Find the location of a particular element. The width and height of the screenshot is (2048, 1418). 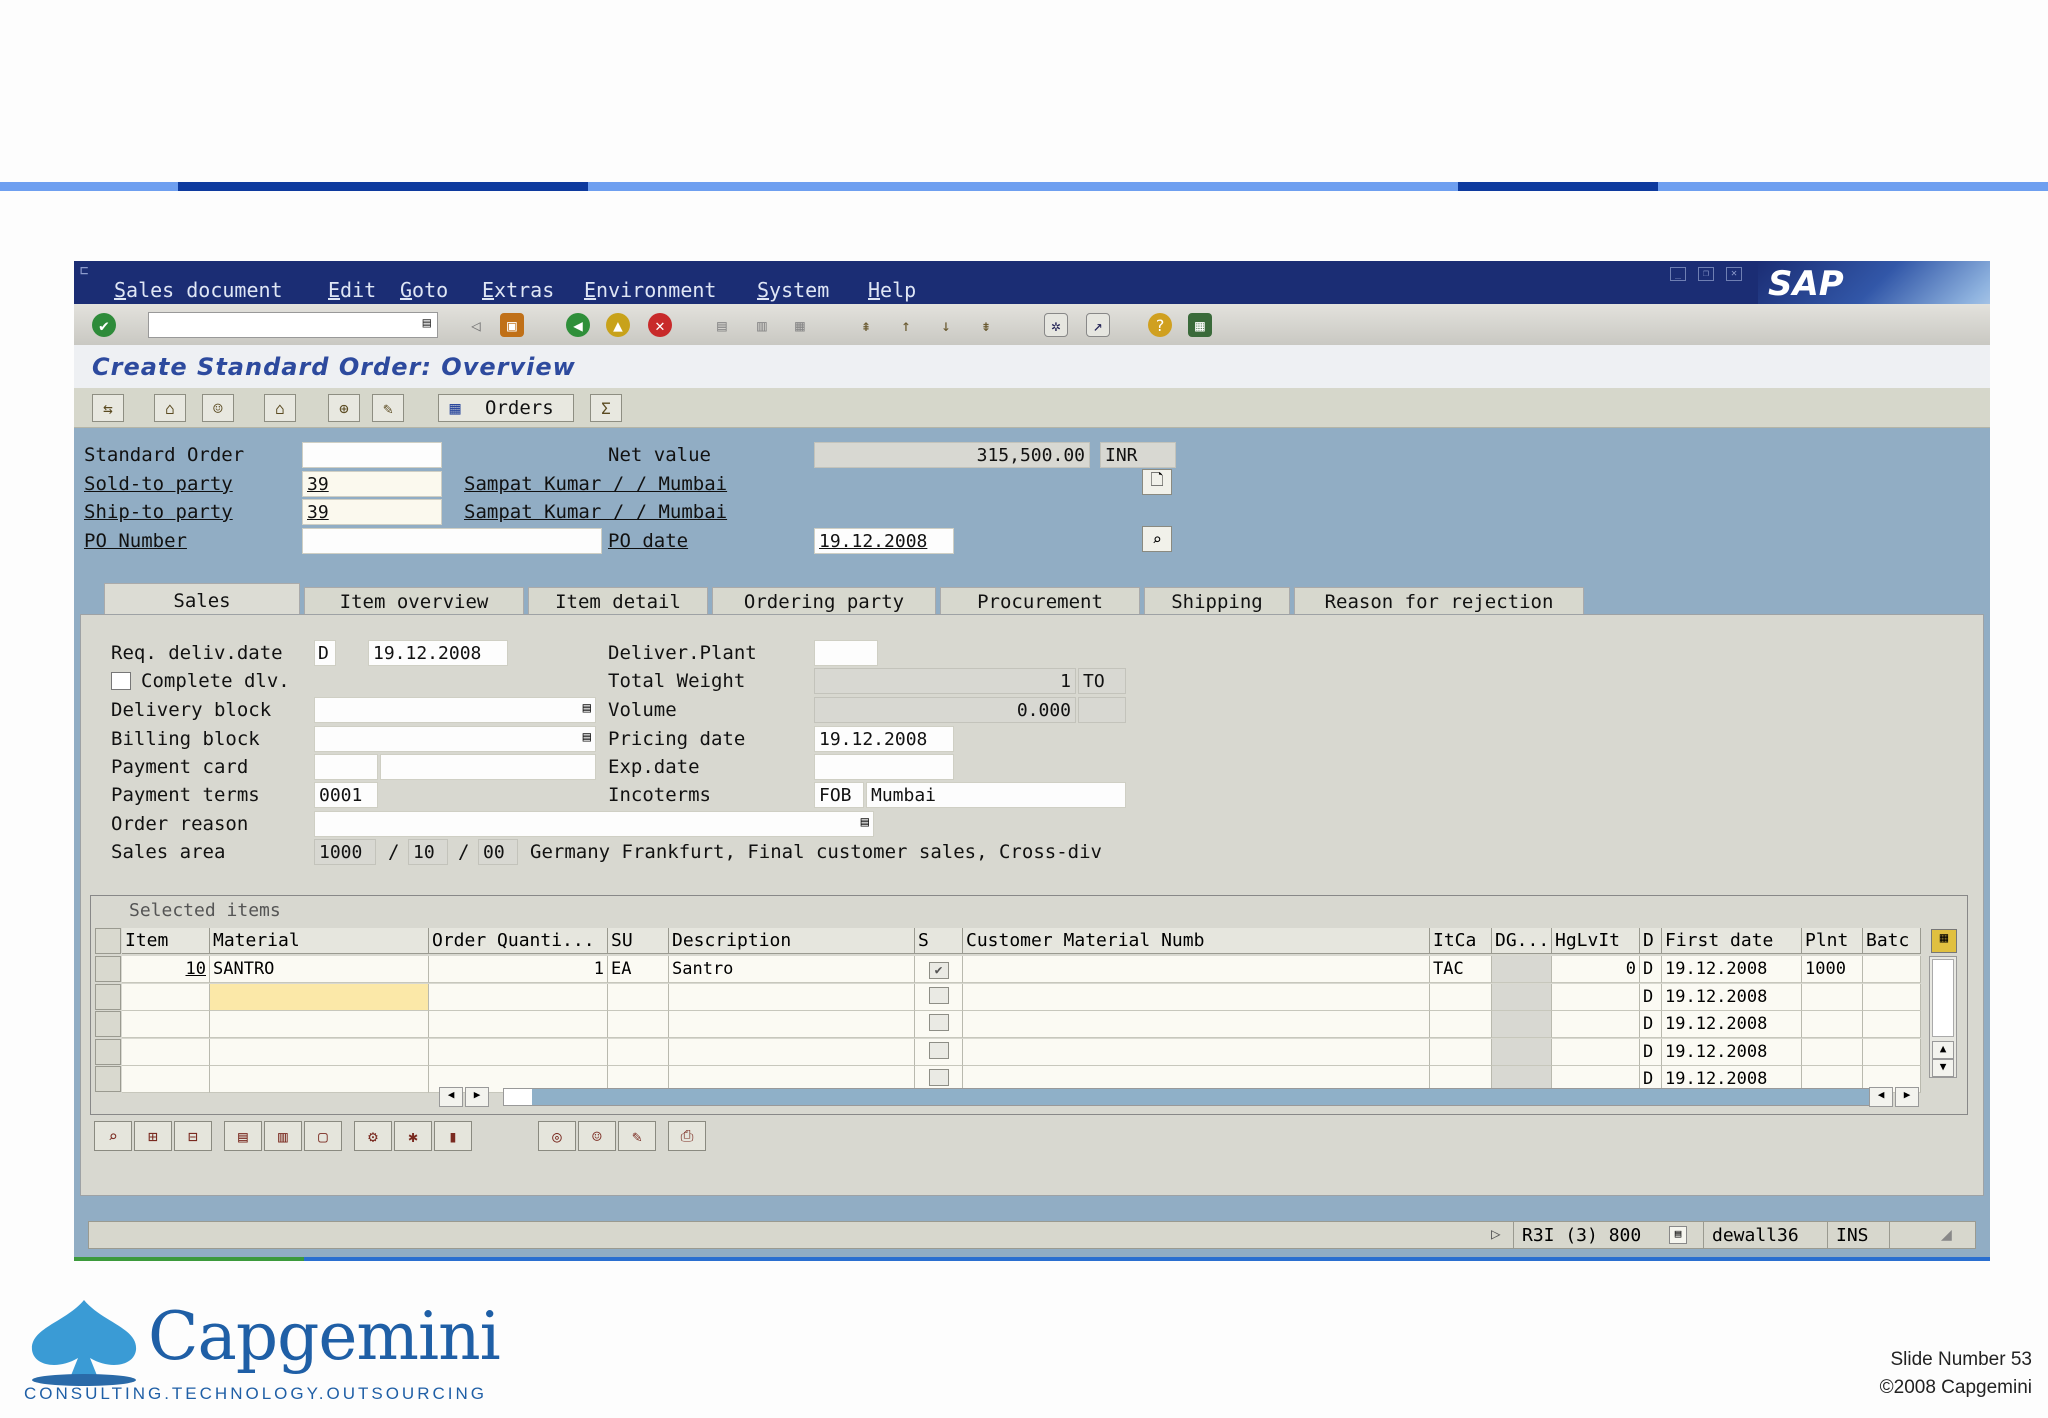

menu-edit: Edit is located at coordinates (352, 290).